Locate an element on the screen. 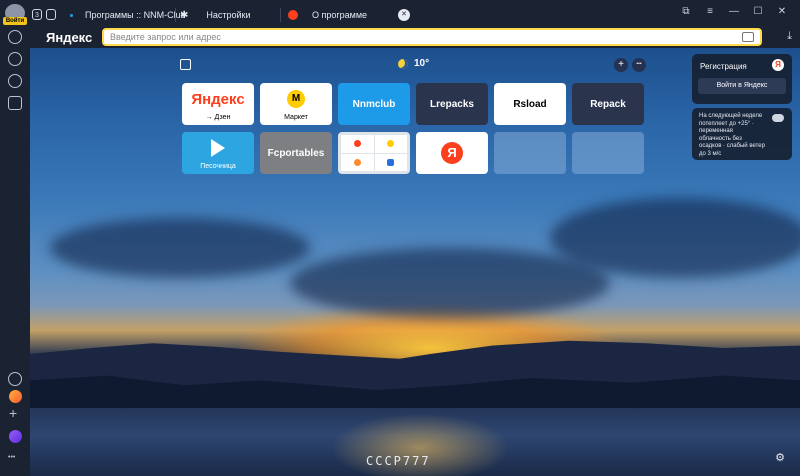 The width and height of the screenshot is (800, 476). tab-about: О программе is located at coordinates (327, 15).